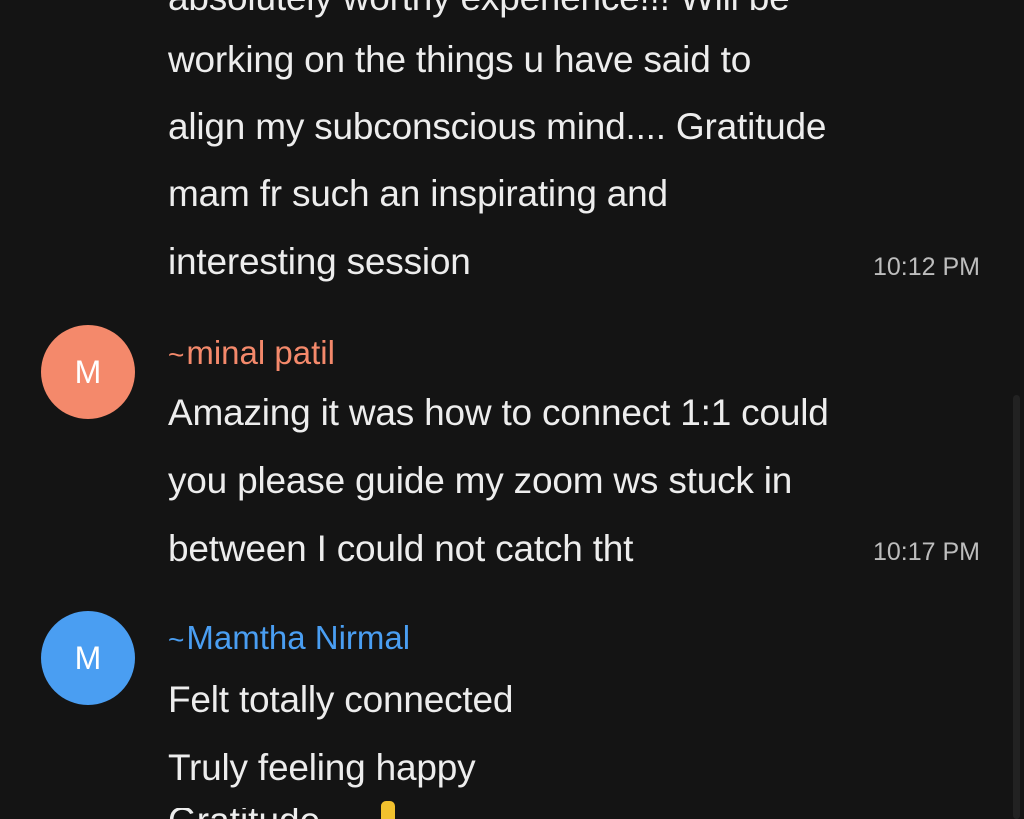 The image size is (1024, 819). I want to click on message-line-partial: Gratitude, so click(268, 813).